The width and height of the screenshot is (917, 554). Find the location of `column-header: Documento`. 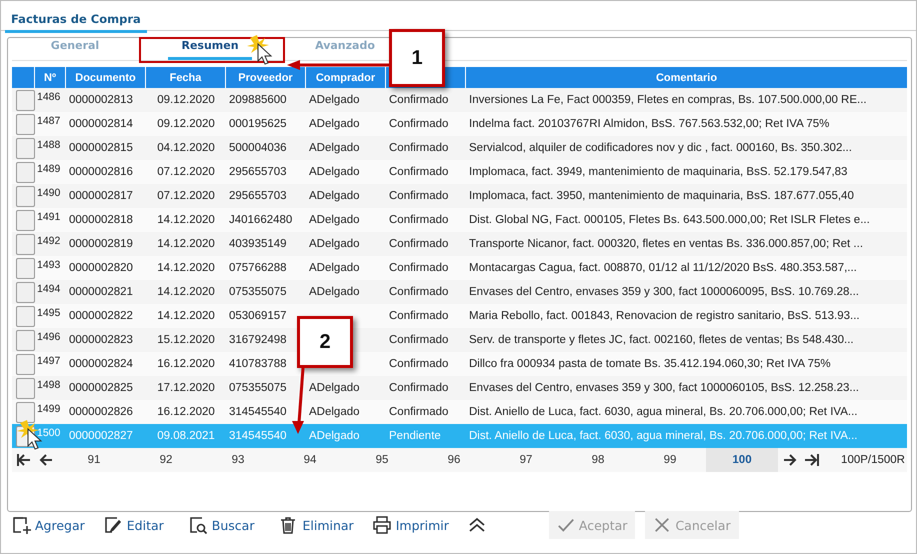

column-header: Documento is located at coordinates (105, 78).